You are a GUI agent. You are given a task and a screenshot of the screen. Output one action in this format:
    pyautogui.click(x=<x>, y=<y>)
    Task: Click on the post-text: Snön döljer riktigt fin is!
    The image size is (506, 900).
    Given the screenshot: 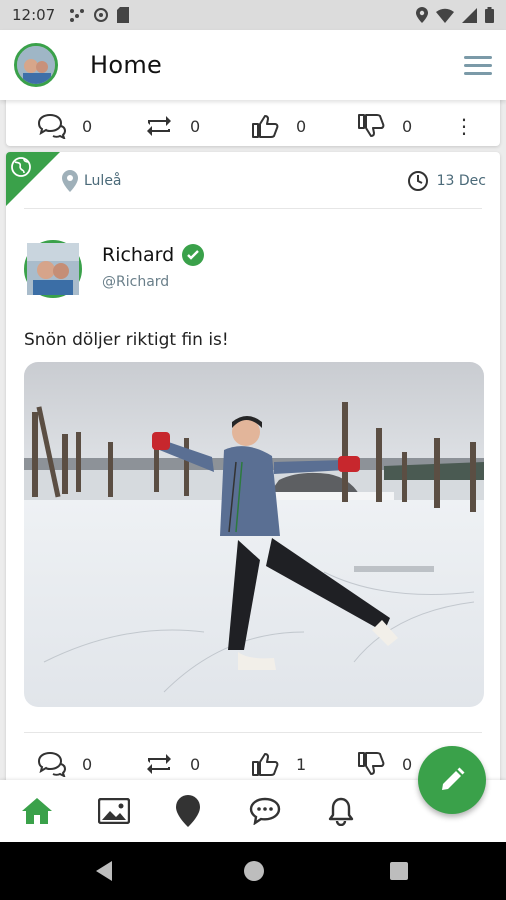 What is the action you would take?
    pyautogui.click(x=126, y=340)
    